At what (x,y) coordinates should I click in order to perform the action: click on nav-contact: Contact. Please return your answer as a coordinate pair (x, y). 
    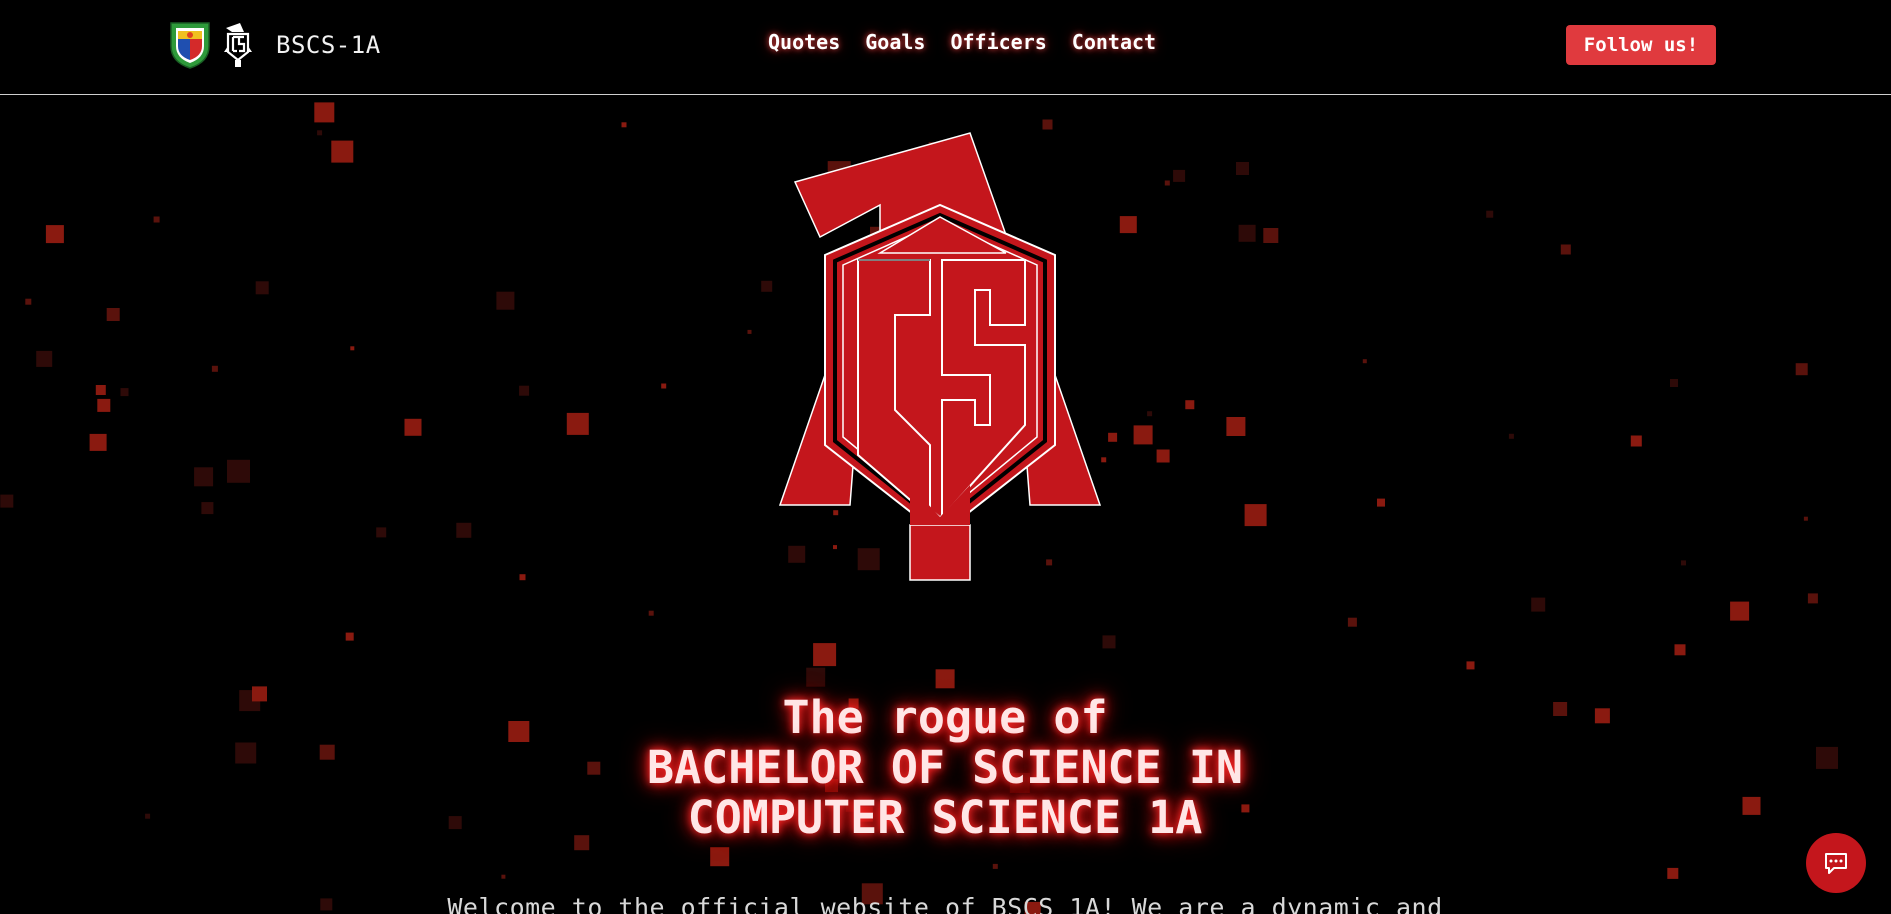
    Looking at the image, I should click on (1114, 42).